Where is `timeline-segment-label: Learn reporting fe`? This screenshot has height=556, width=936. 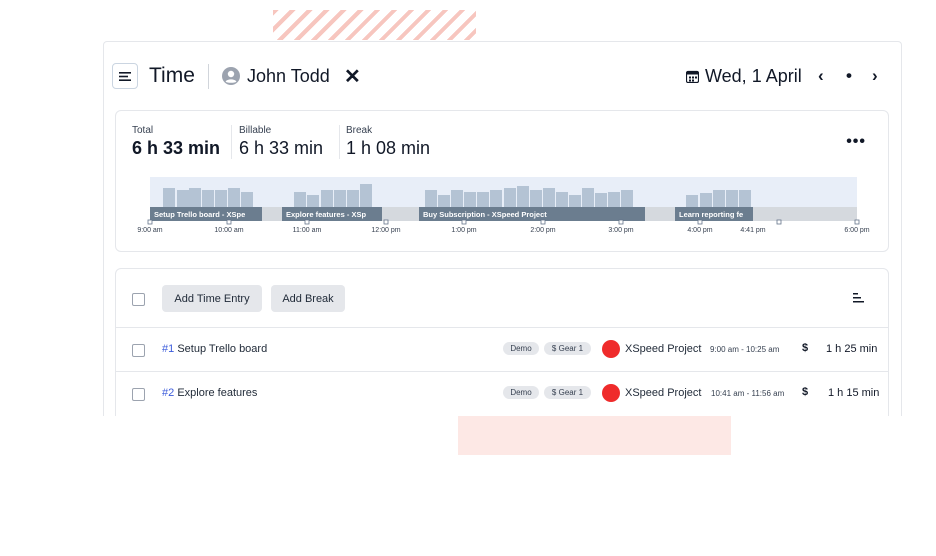 timeline-segment-label: Learn reporting fe is located at coordinates (711, 214).